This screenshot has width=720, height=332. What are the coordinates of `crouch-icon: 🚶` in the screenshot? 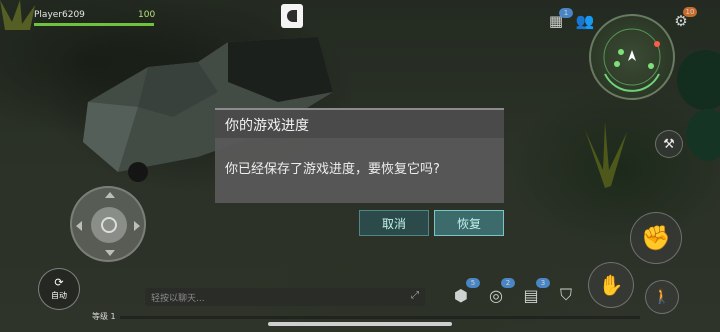 It's located at (662, 297).